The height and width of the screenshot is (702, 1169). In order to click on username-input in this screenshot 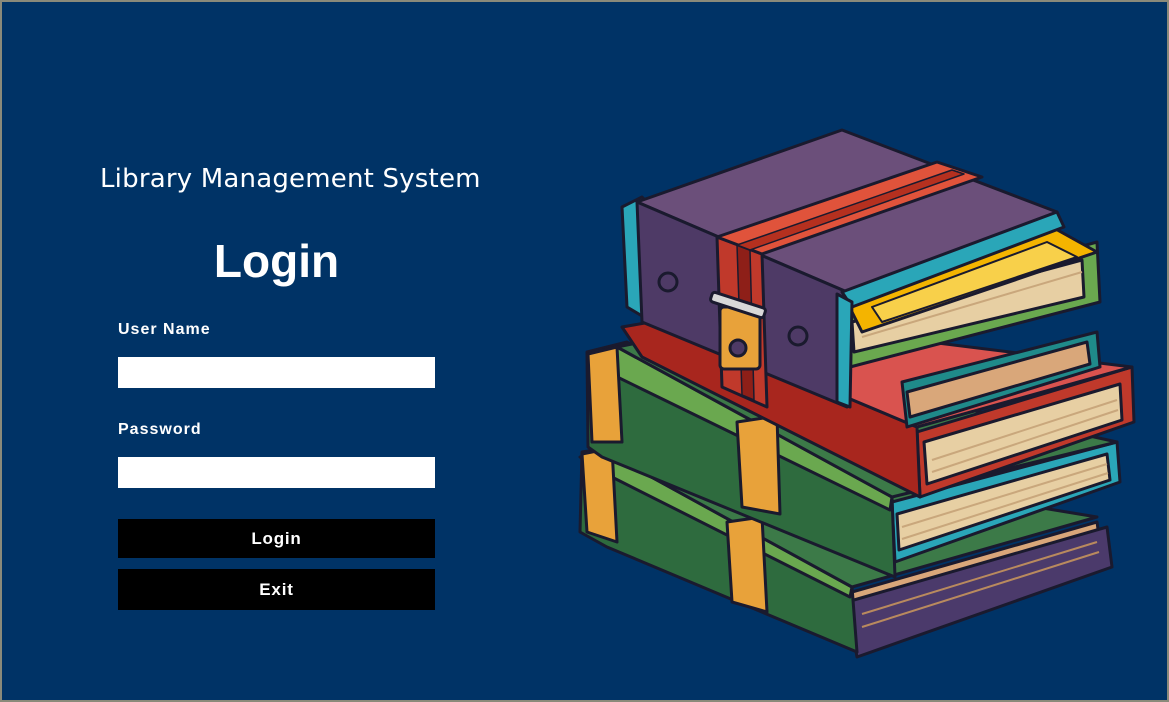, I will do `click(276, 372)`.